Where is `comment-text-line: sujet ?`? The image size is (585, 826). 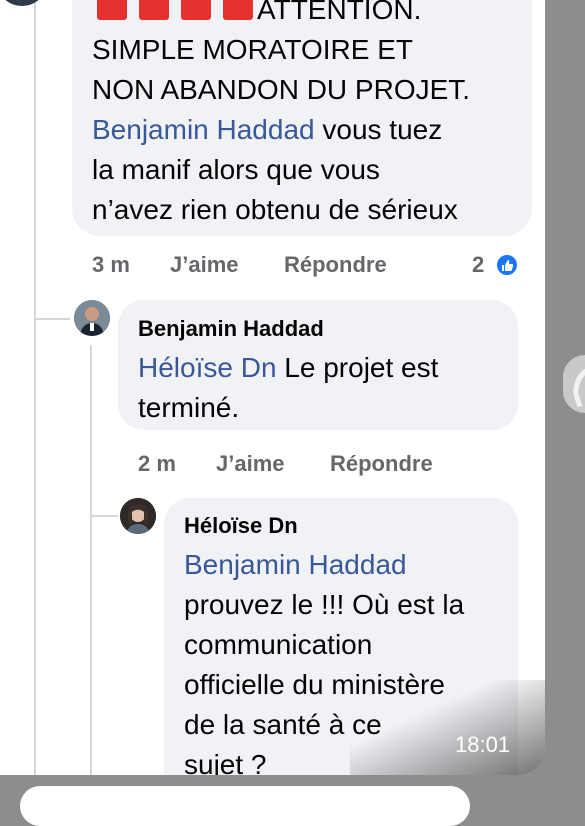 comment-text-line: sujet ? is located at coordinates (225, 762).